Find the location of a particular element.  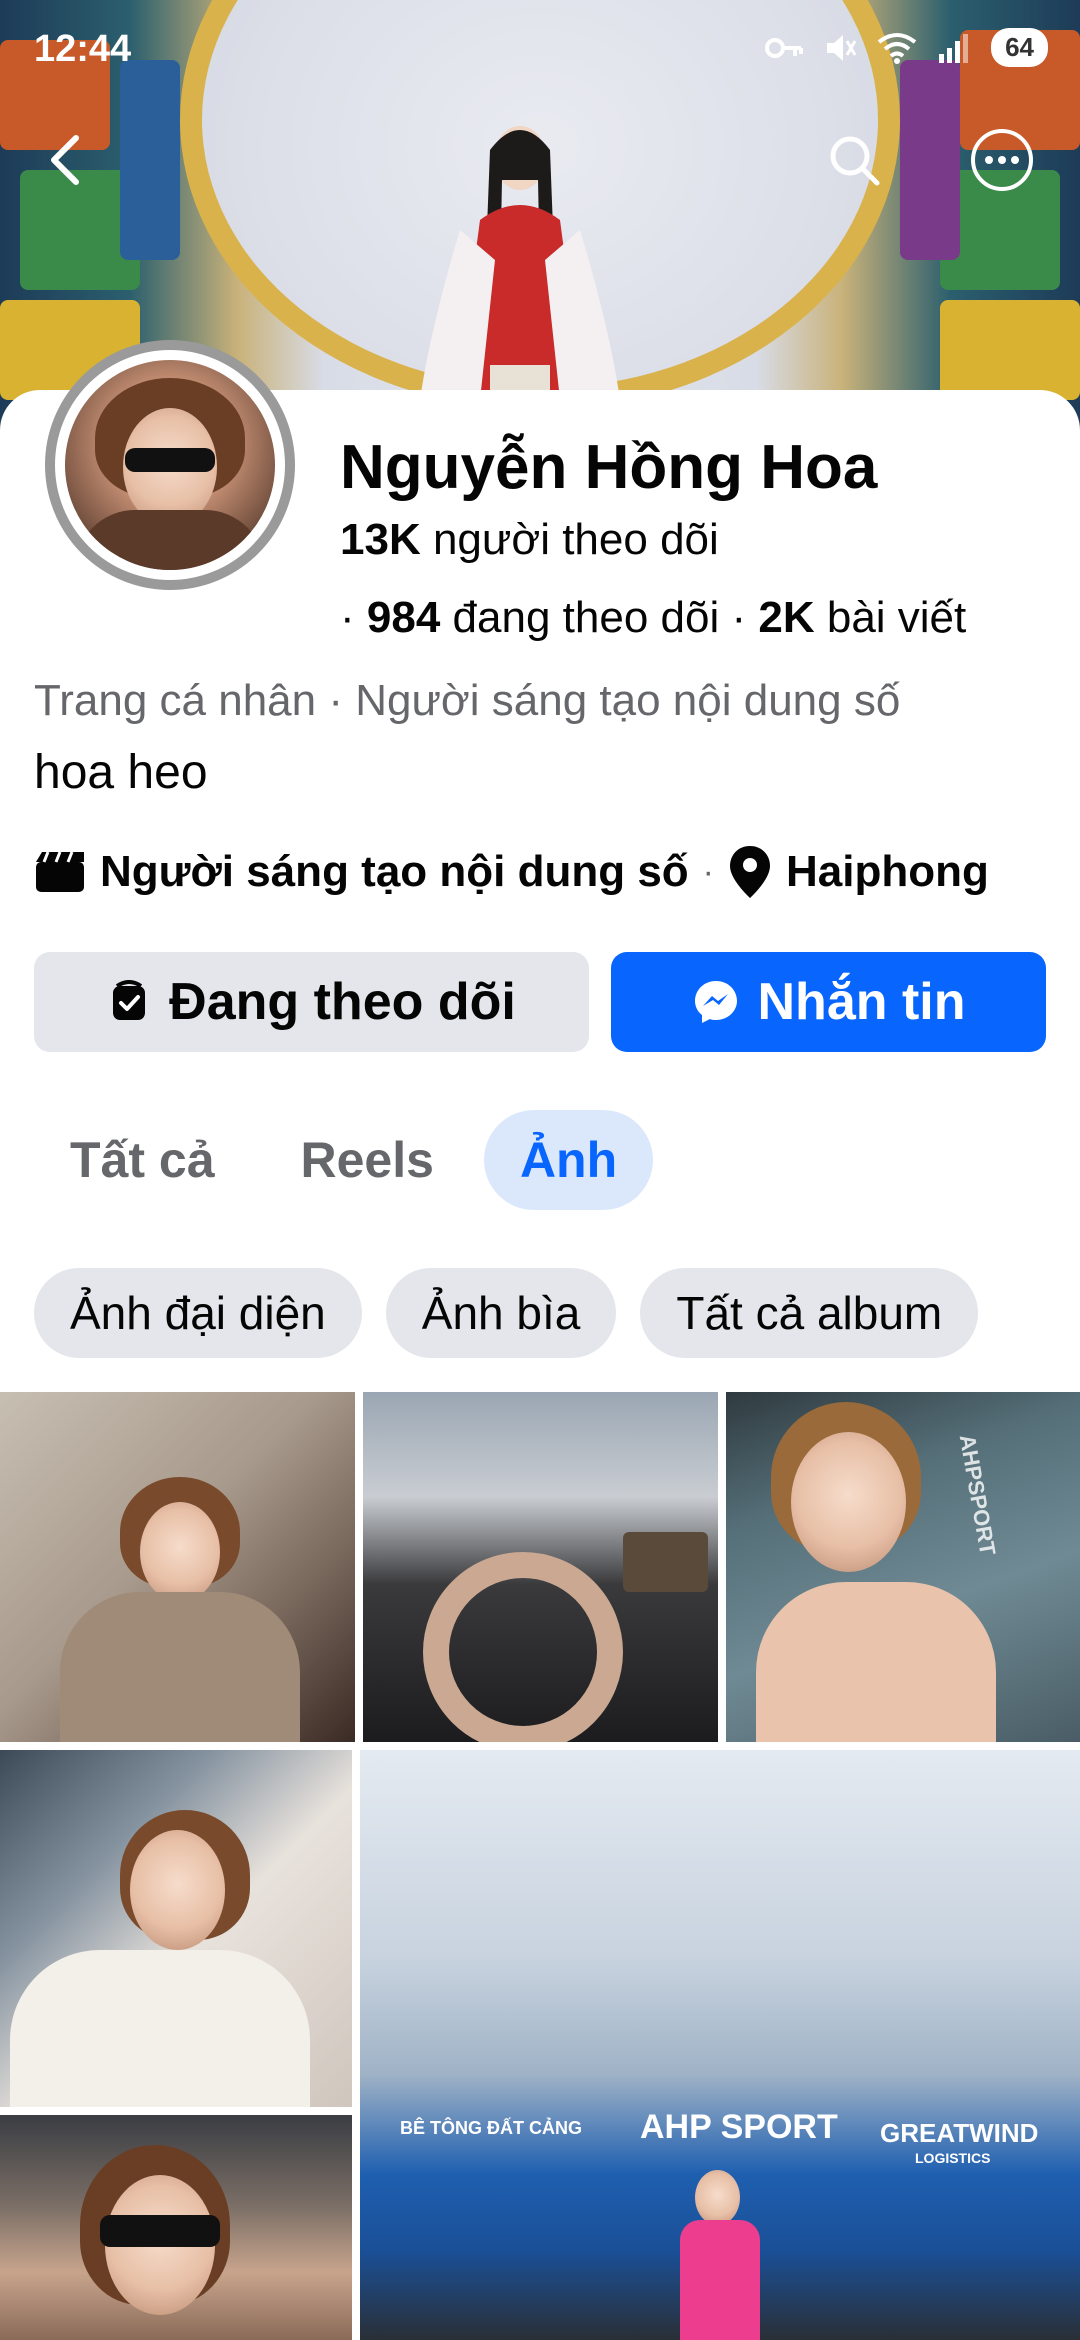

chip-cover-photos: Ảnh bìa is located at coordinates (501, 1313).